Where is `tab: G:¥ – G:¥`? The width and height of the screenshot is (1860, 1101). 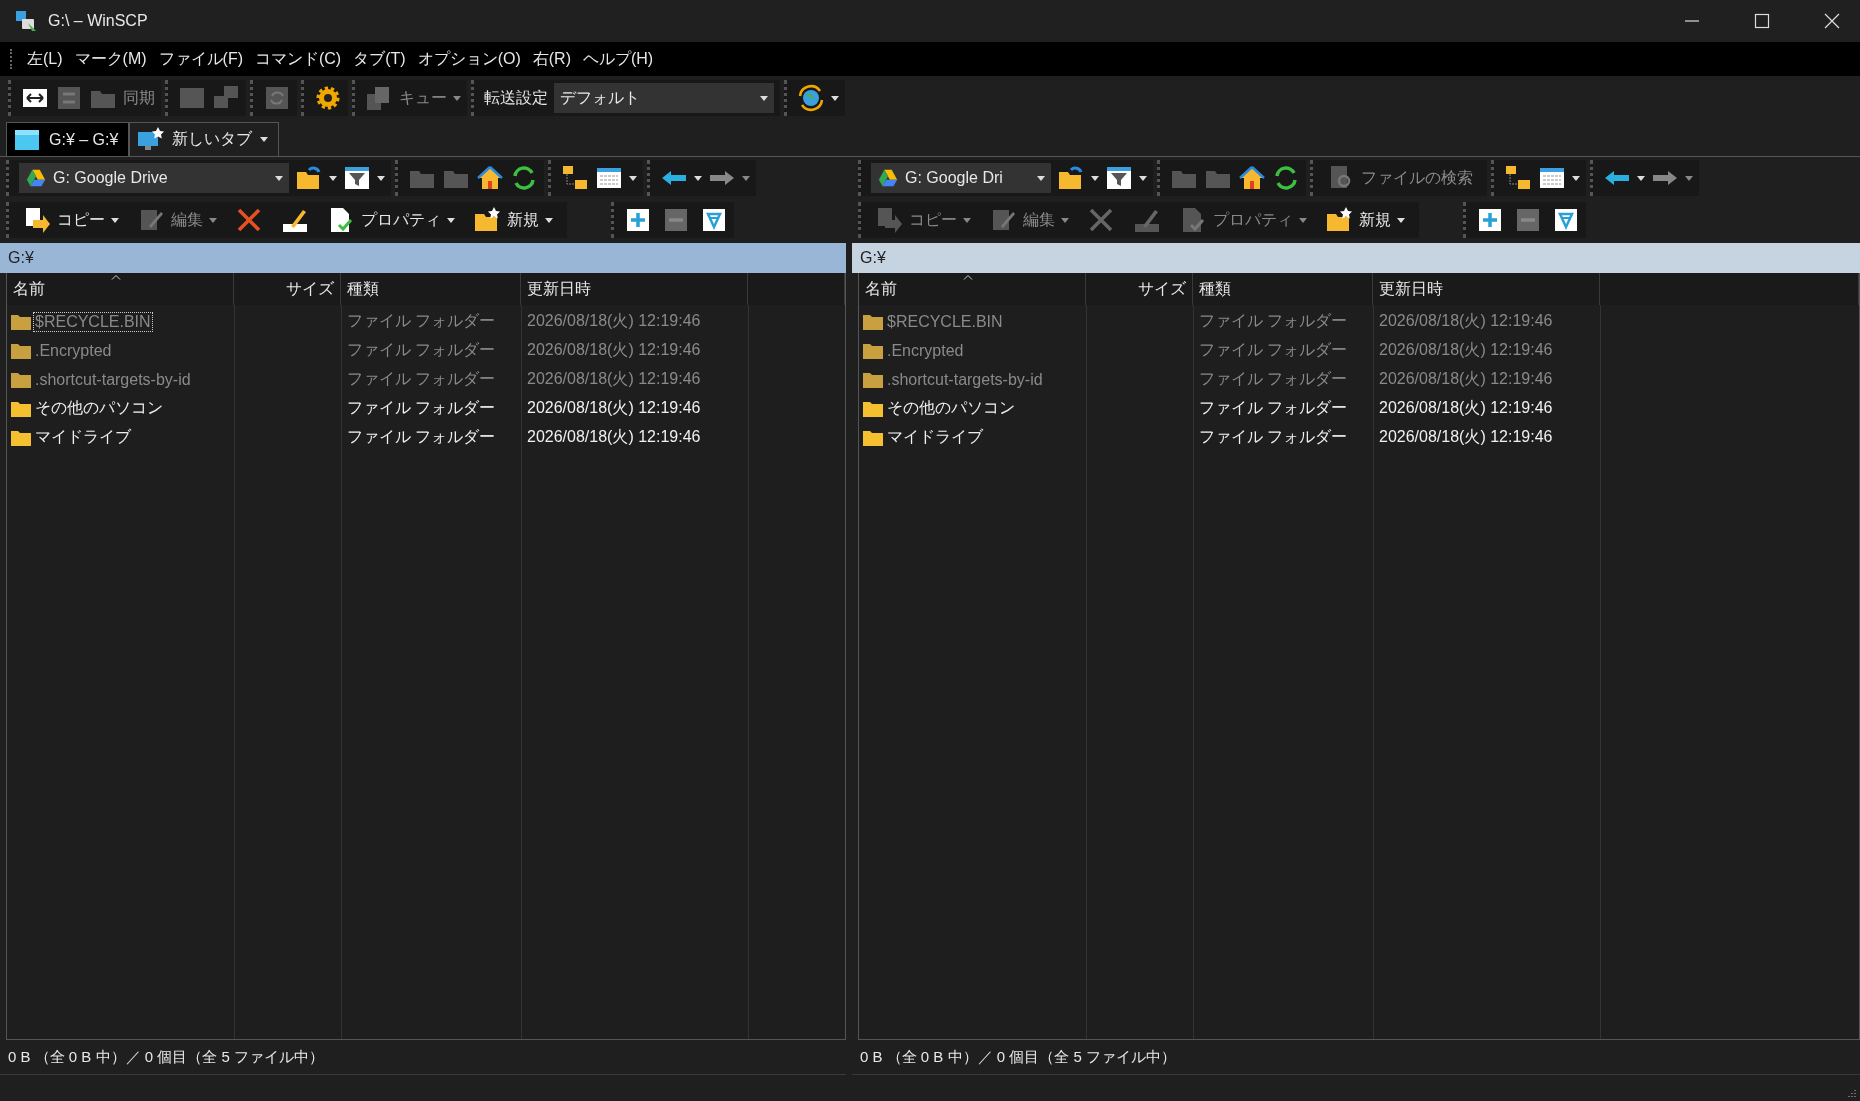 tab: G:¥ – G:¥ is located at coordinates (68, 139).